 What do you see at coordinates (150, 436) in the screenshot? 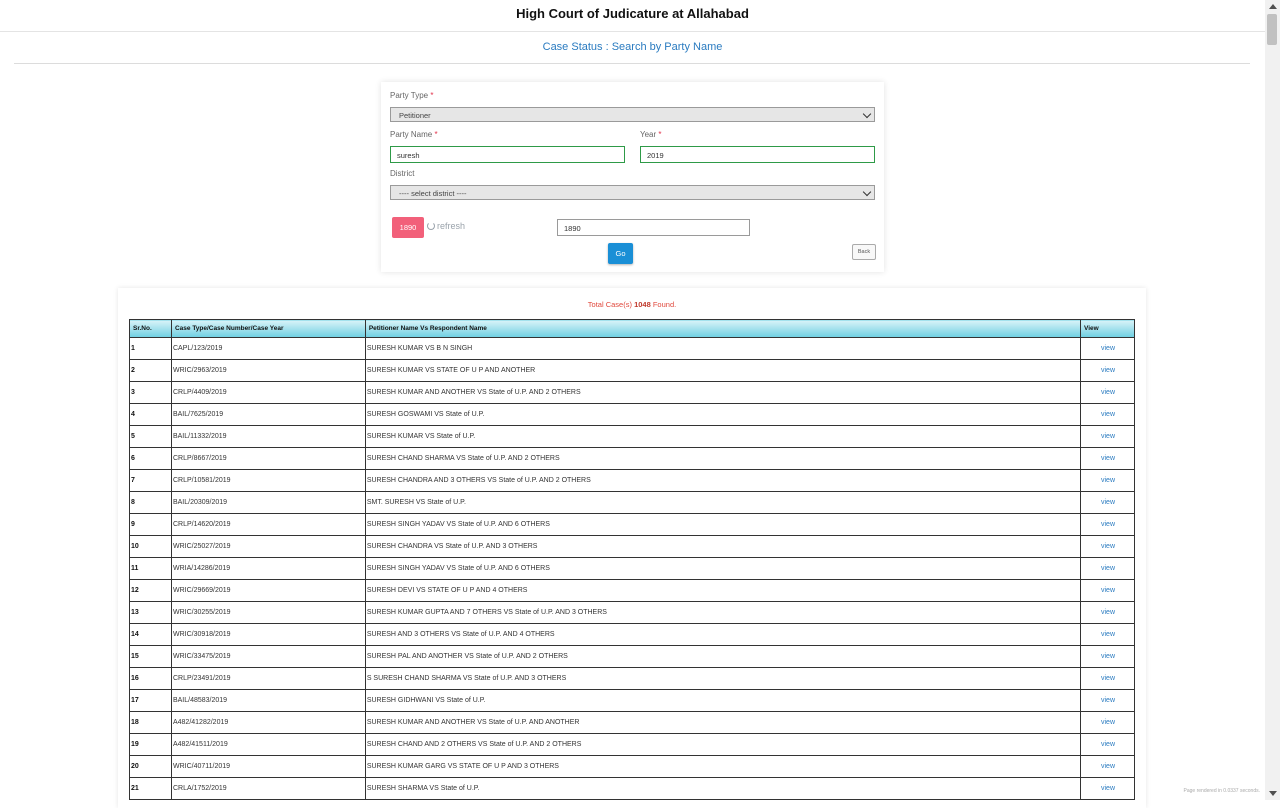
I see `cell-srno: 5` at bounding box center [150, 436].